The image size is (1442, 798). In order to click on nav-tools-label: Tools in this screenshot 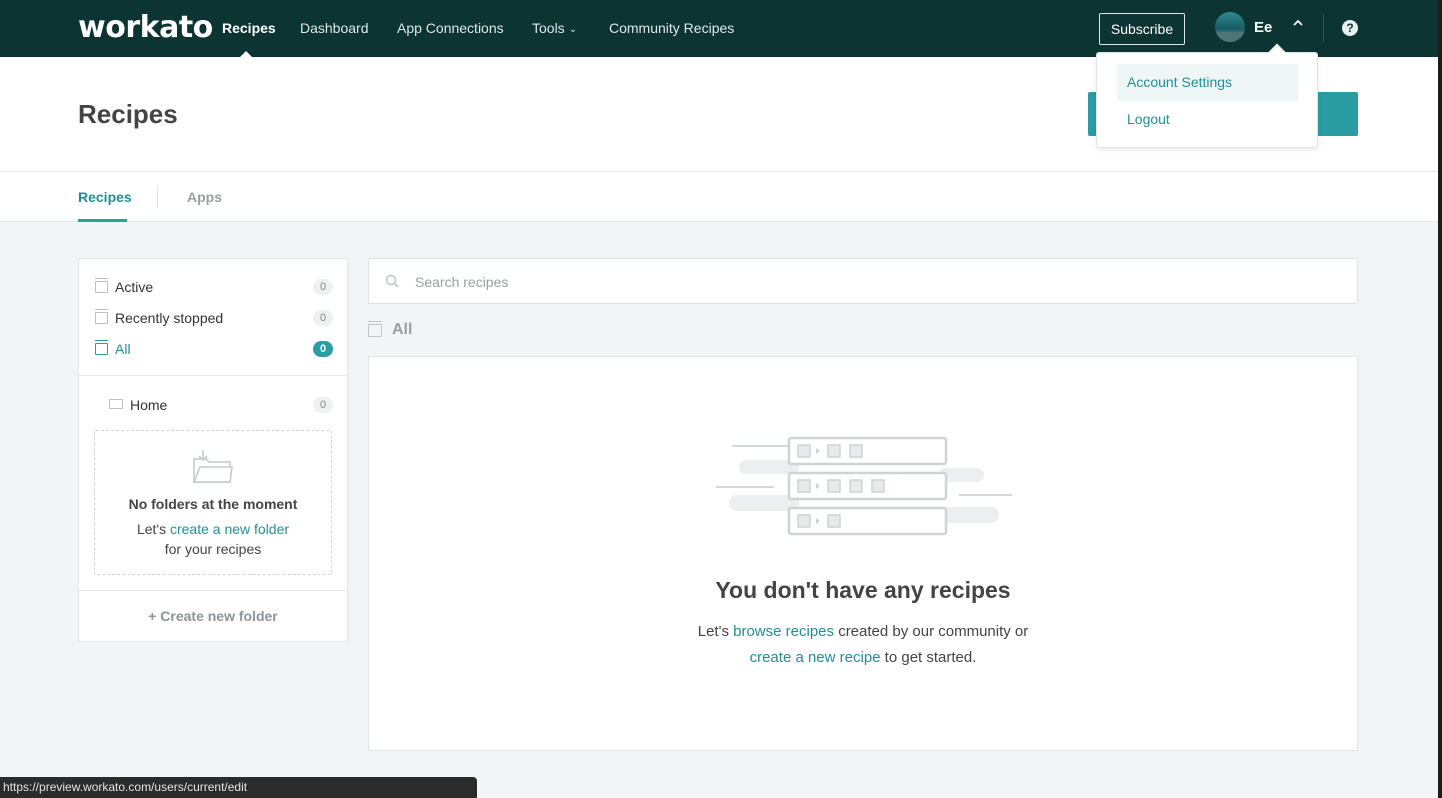, I will do `click(548, 28)`.